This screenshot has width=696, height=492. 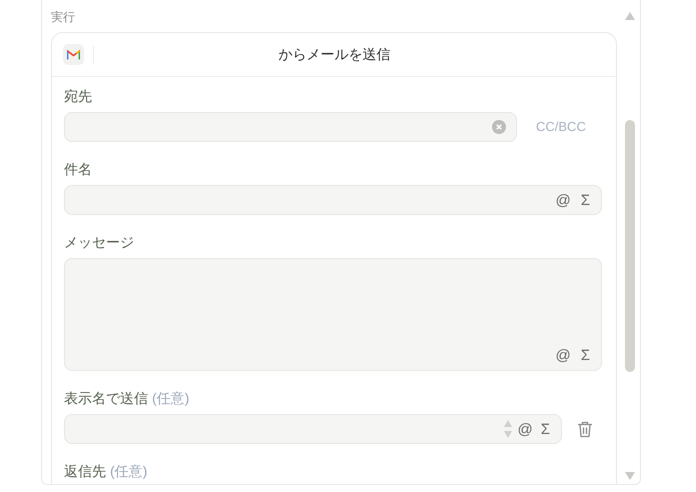 I want to click on scroll-down-icon, so click(x=630, y=476).